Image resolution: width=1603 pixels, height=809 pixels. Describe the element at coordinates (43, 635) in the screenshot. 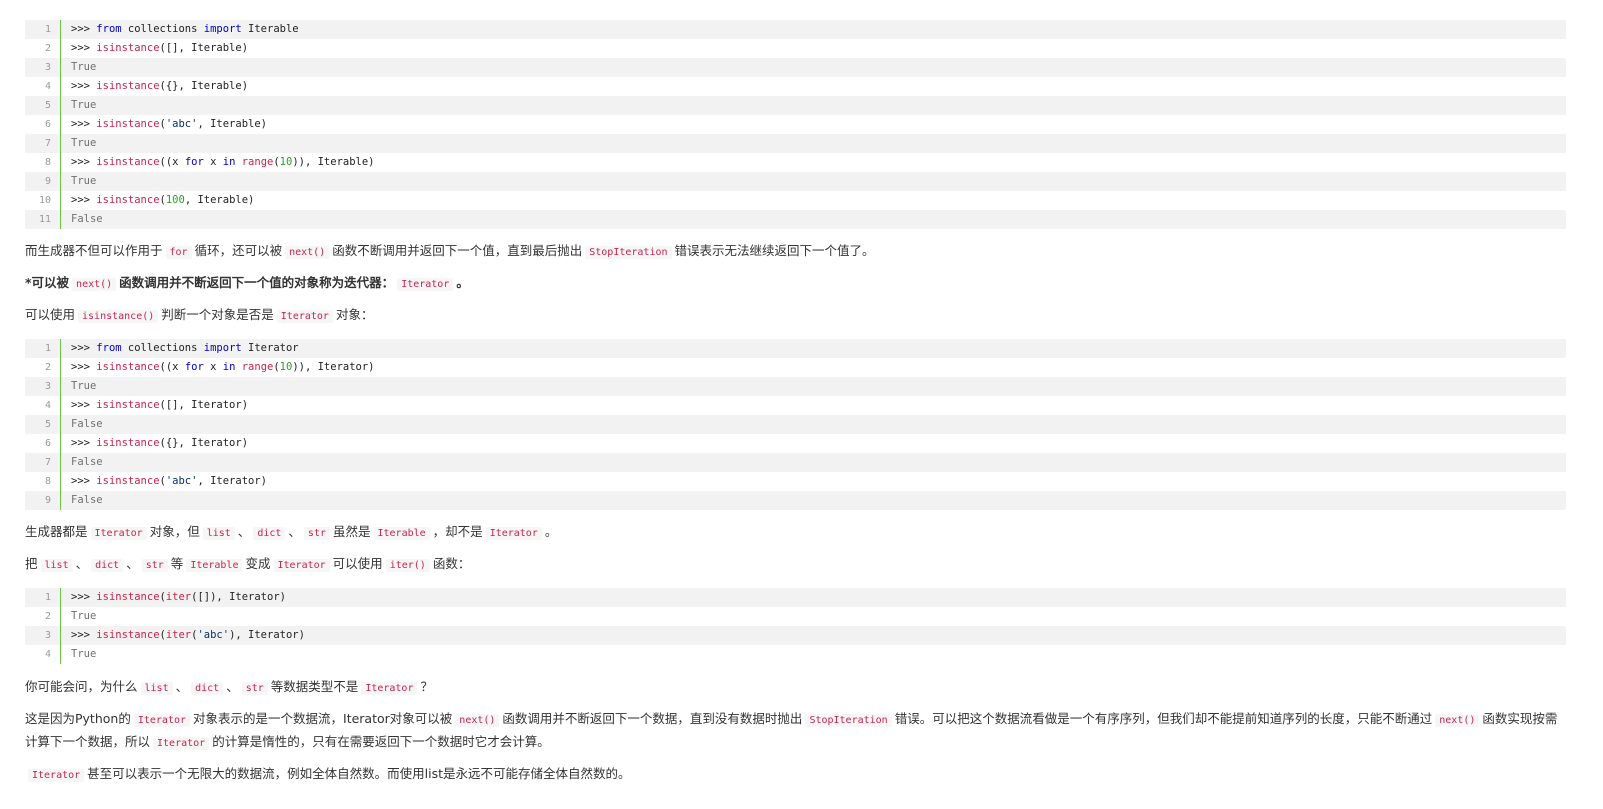

I see `line-number: 3` at that location.